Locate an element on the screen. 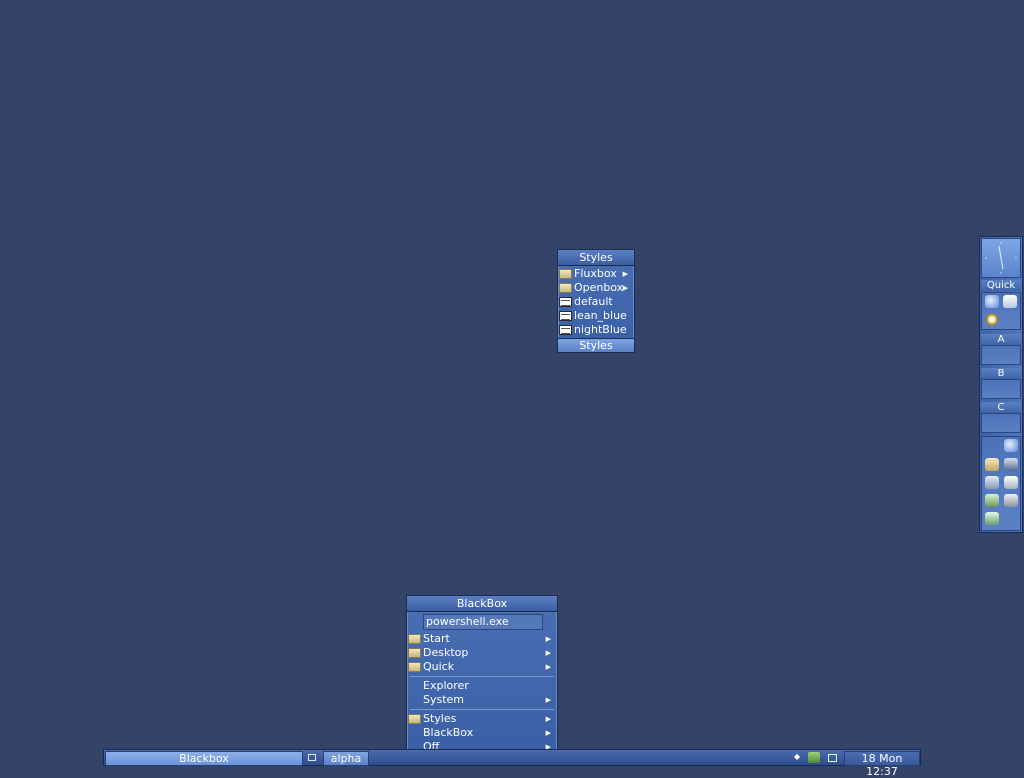  menu-item-label: default is located at coordinates (593, 301).